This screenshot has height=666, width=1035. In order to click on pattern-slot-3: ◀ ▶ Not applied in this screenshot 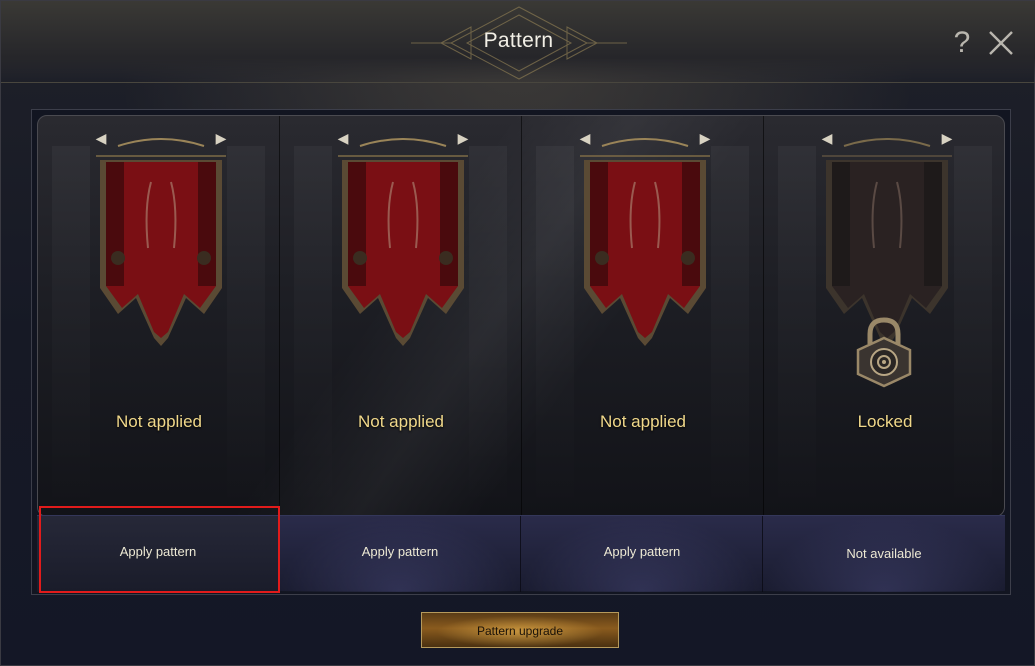, I will do `click(643, 316)`.